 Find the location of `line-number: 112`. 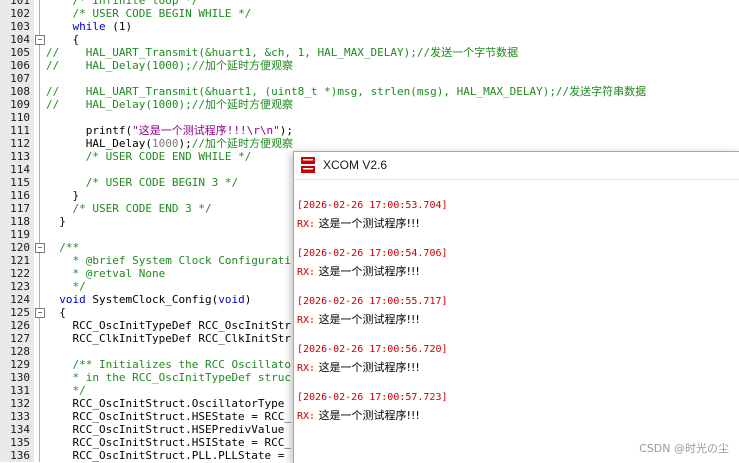

line-number: 112 is located at coordinates (20, 143).